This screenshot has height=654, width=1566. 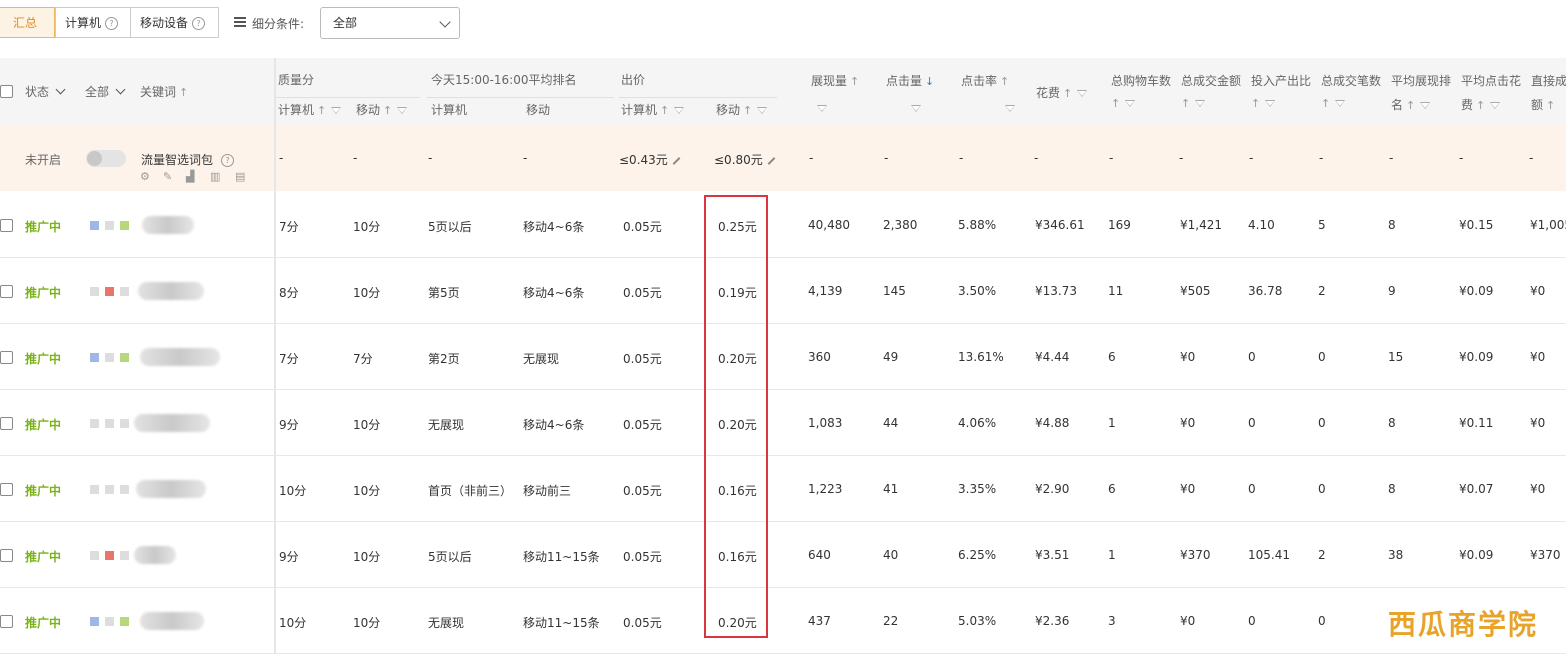 What do you see at coordinates (1062, 92) in the screenshot?
I see `cost-header: 花费 ↑` at bounding box center [1062, 92].